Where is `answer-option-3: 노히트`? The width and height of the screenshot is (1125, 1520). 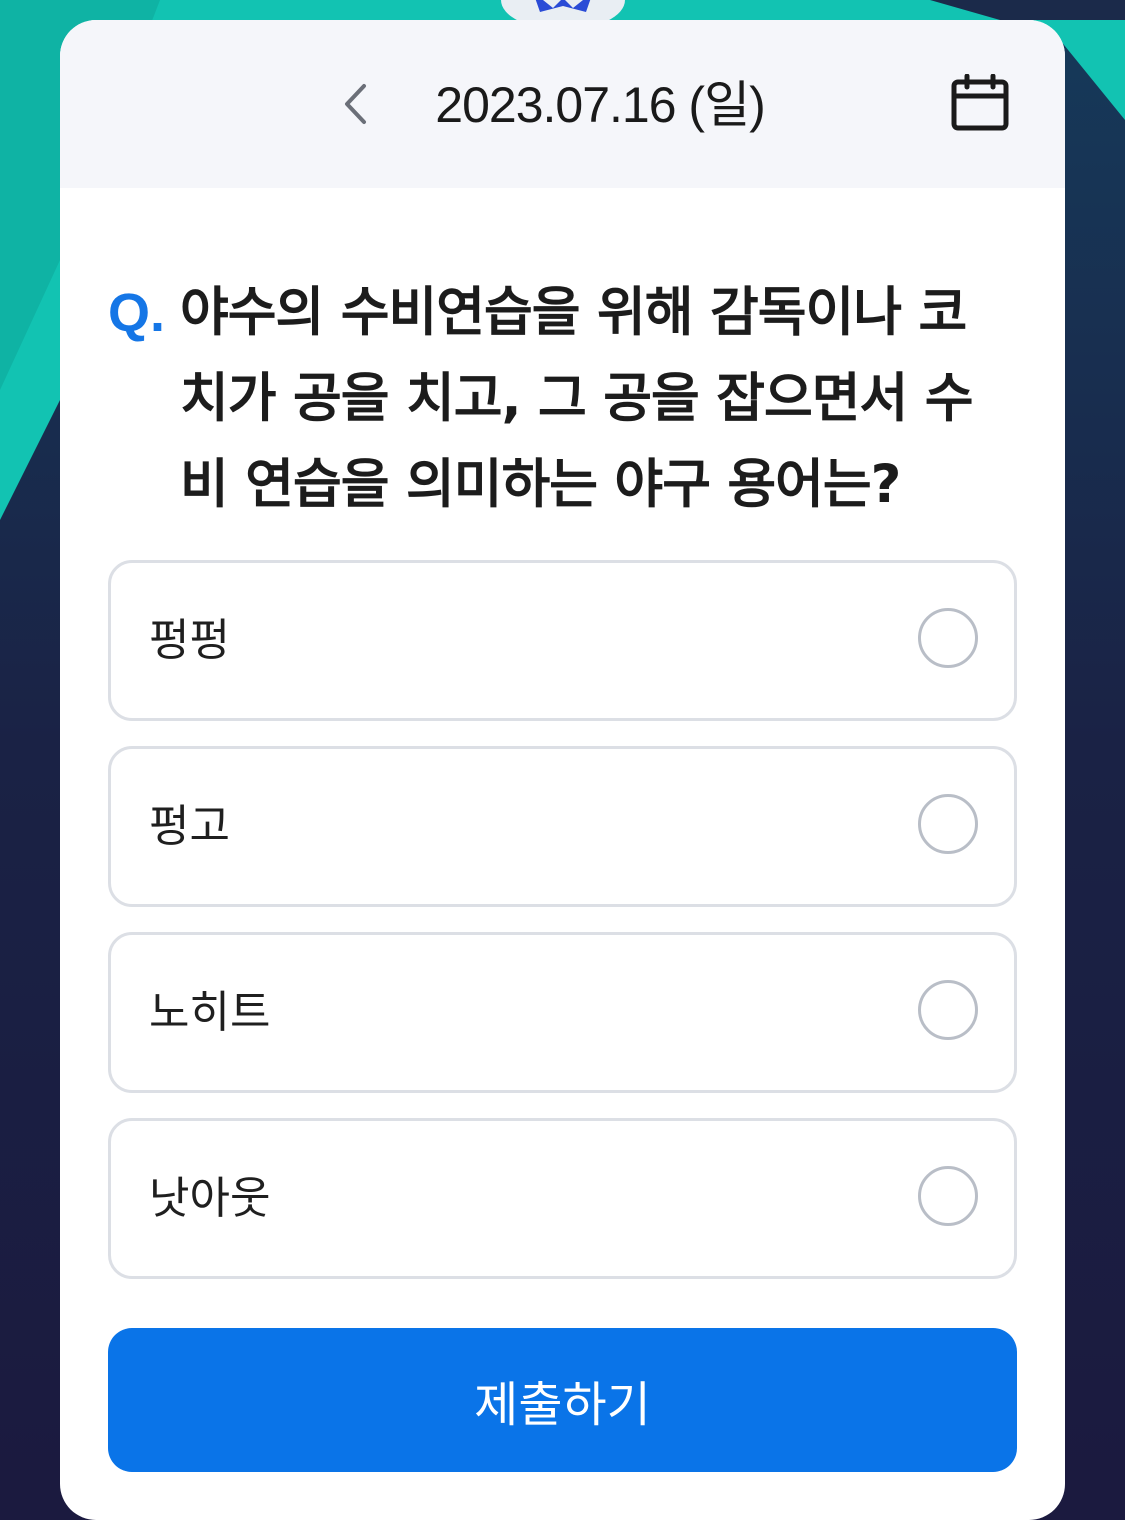
answer-option-3: 노히트 is located at coordinates (562, 1012).